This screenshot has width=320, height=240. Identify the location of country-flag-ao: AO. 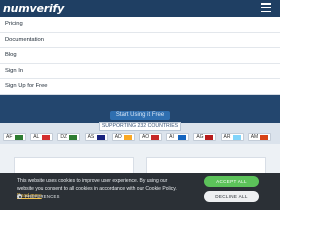
(150, 137).